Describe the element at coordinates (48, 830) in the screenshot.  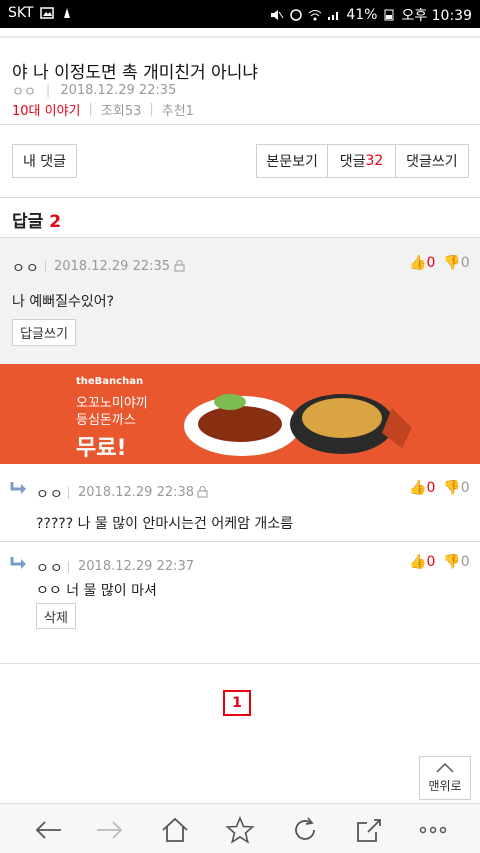
I see `back-arrow-icon` at that location.